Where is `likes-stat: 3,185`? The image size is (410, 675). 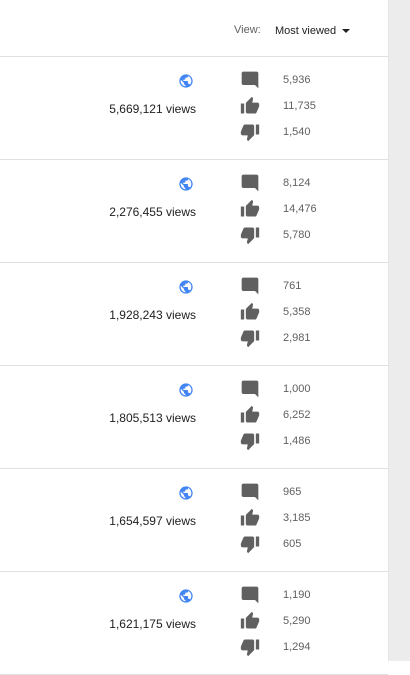 likes-stat: 3,185 is located at coordinates (300, 518).